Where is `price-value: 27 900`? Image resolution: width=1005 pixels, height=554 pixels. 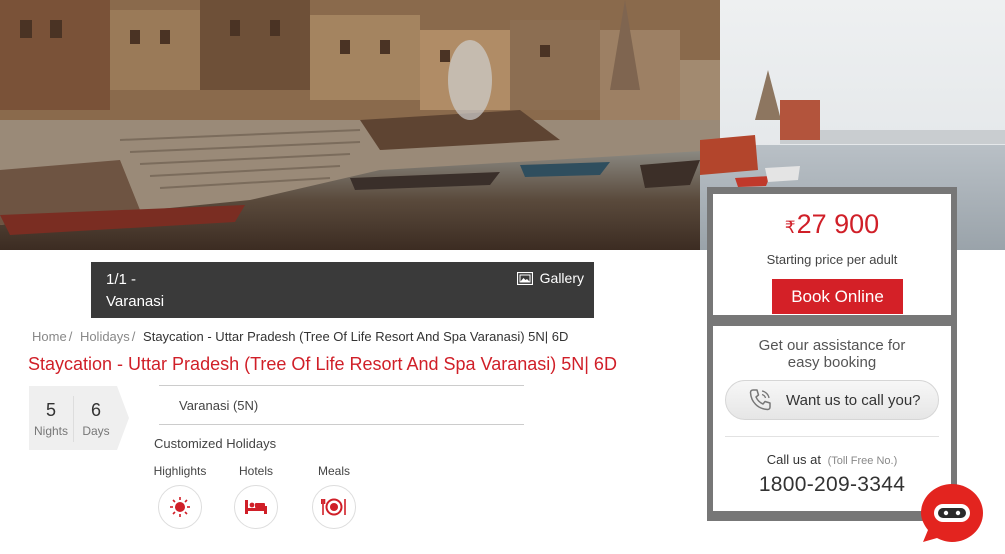
price-value: 27 900 is located at coordinates (838, 224).